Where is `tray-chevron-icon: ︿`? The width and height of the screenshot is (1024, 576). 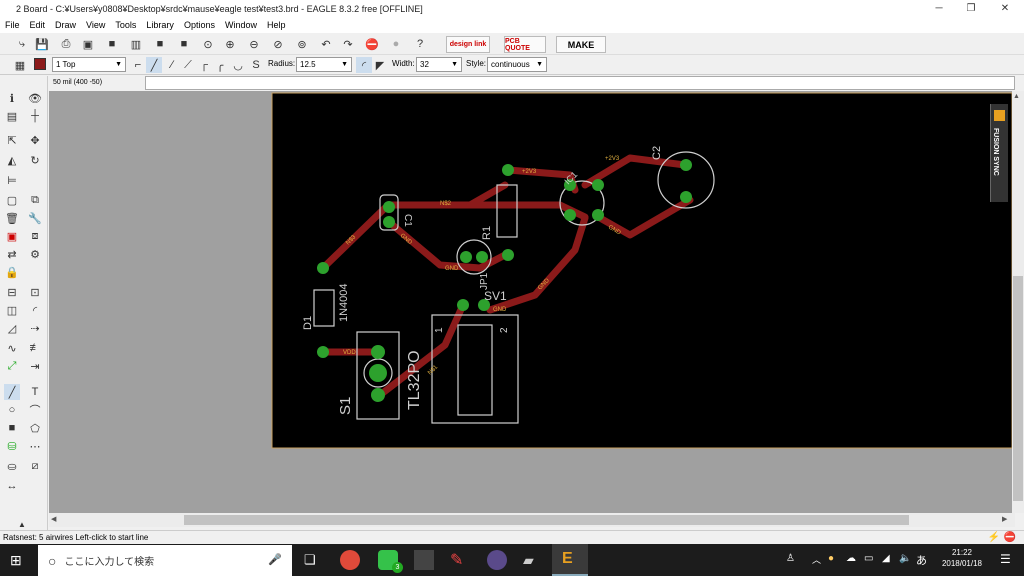
tray-chevron-icon: ︿ is located at coordinates (816, 559).